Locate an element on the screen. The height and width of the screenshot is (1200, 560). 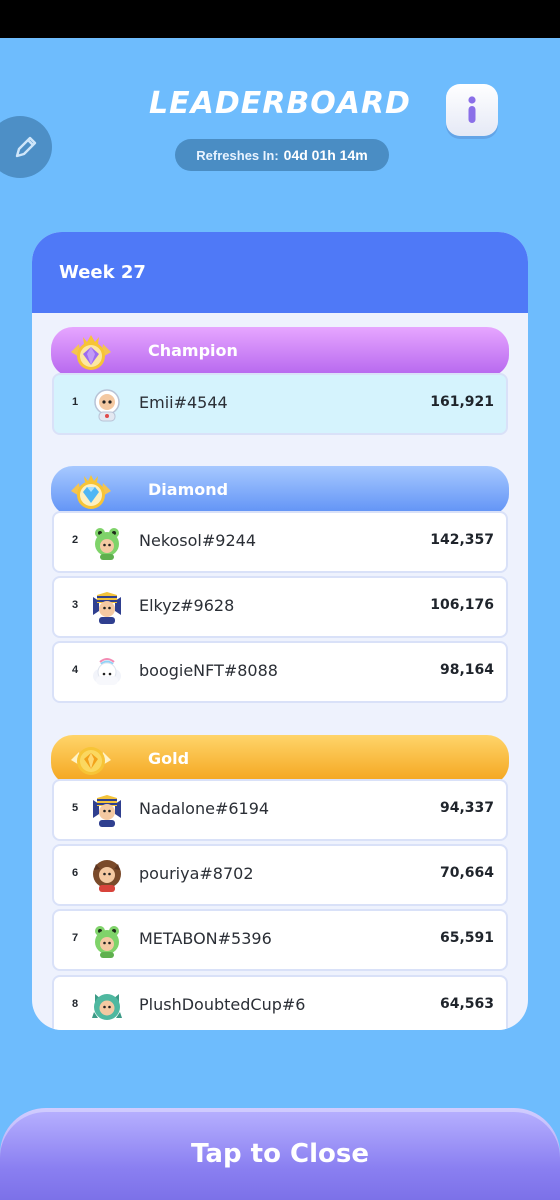
tier-label-gold: Gold is located at coordinates (169, 758).